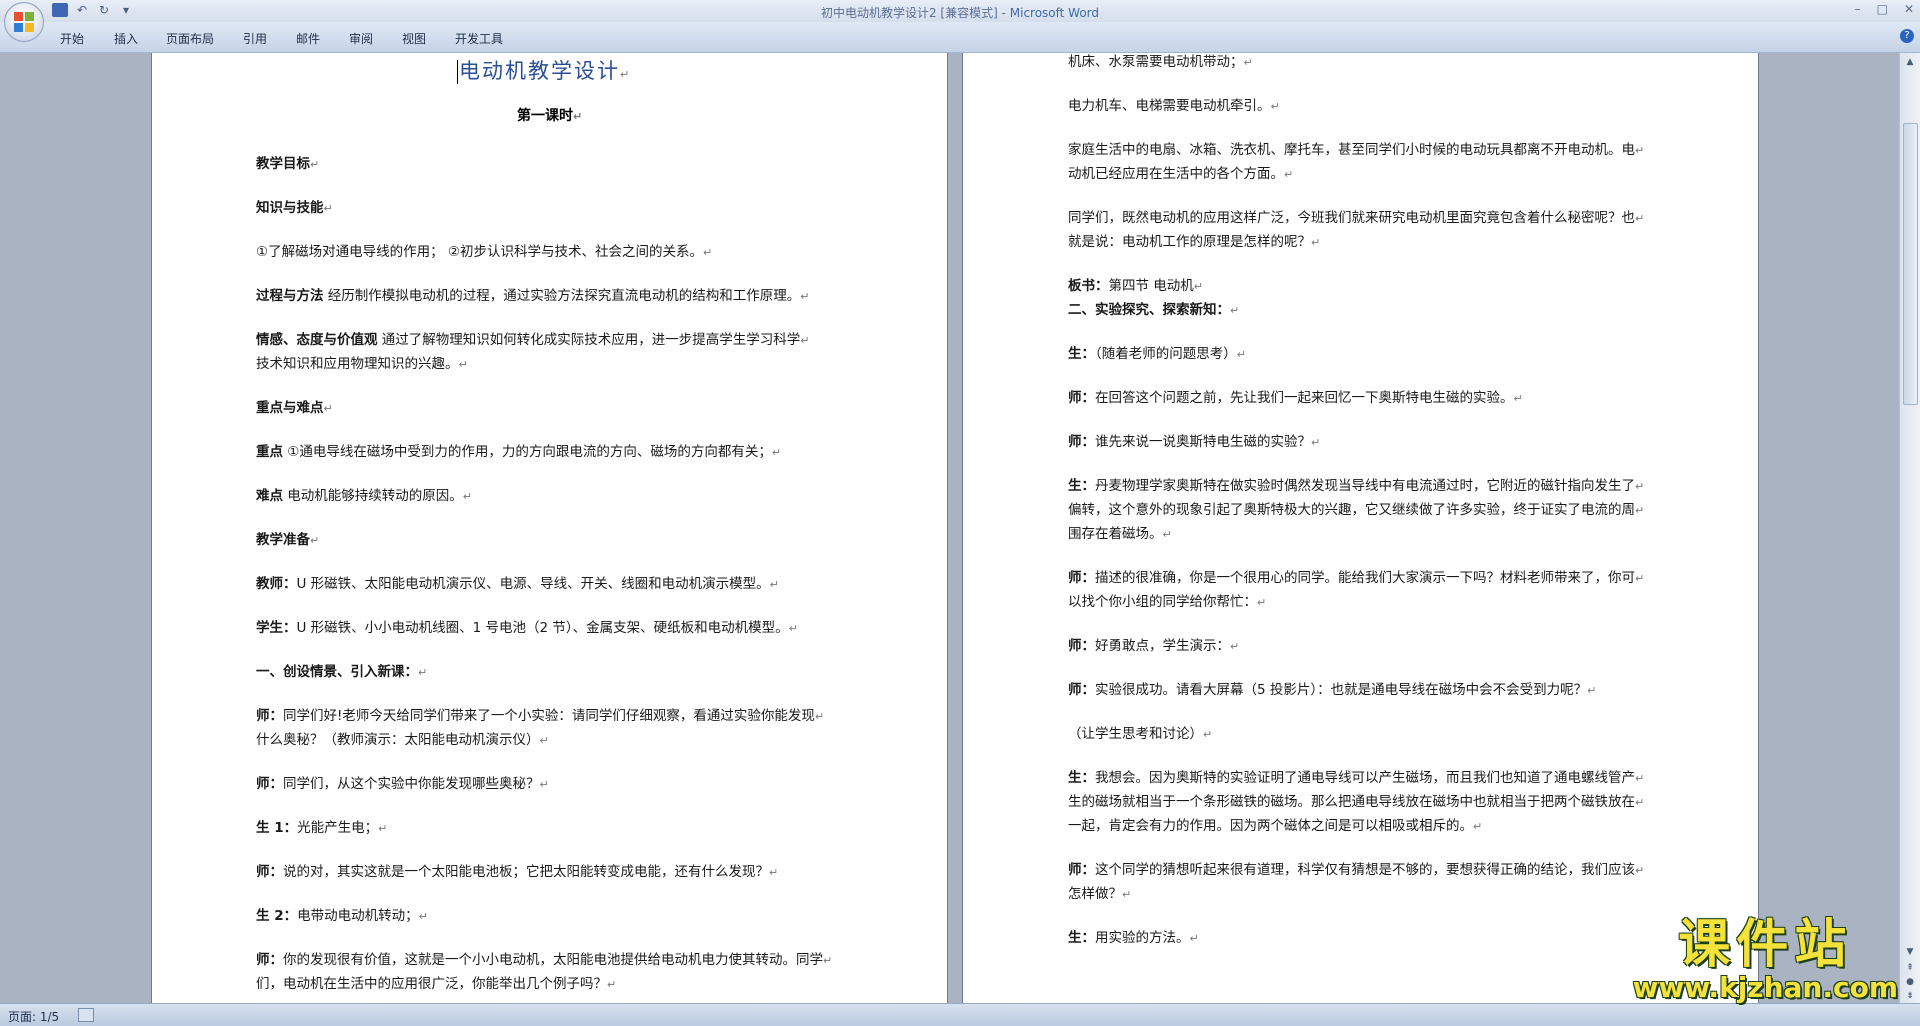 Image resolution: width=1920 pixels, height=1026 pixels. I want to click on tab-review: 审阅, so click(361, 38).